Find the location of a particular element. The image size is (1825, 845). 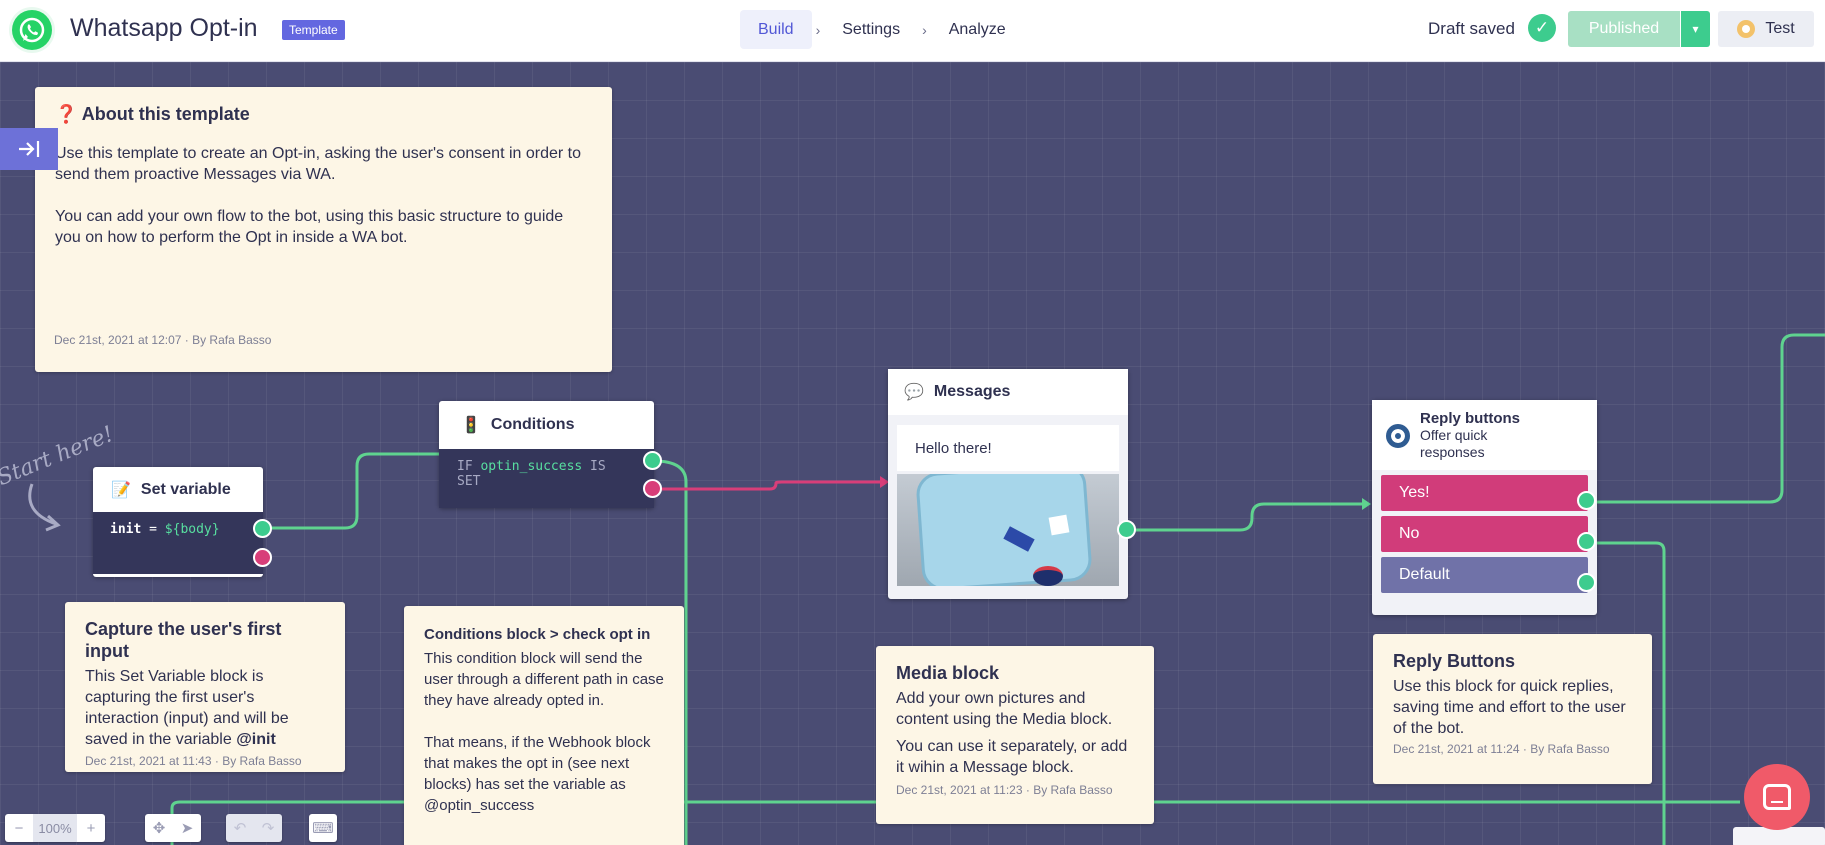

bot-title: Whatsapp Opt-in is located at coordinates (164, 28).